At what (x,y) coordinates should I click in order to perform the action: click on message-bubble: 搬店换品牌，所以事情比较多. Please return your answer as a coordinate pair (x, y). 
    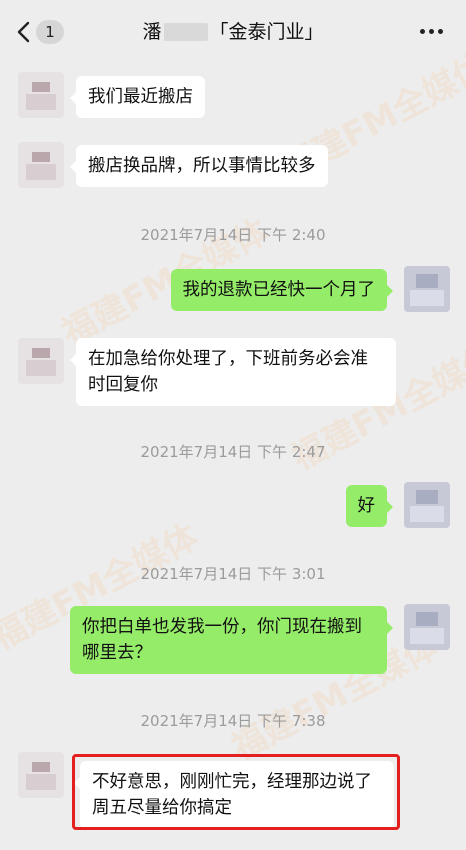
    Looking at the image, I should click on (199, 166).